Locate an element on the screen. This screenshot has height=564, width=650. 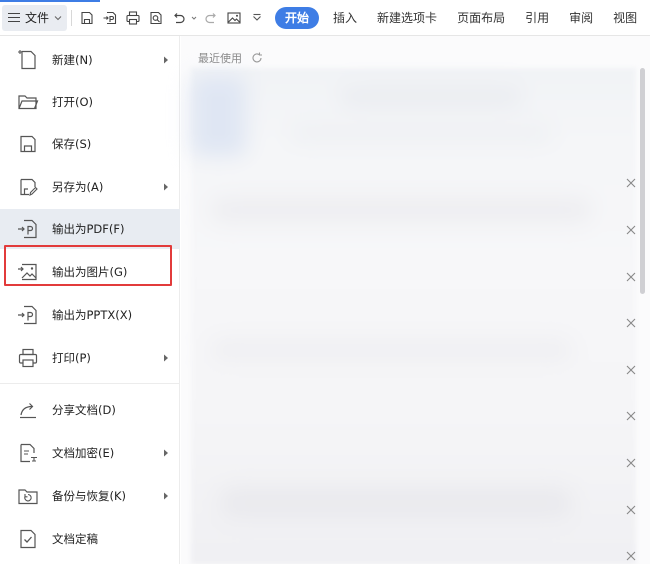
print-button is located at coordinates (133, 18).